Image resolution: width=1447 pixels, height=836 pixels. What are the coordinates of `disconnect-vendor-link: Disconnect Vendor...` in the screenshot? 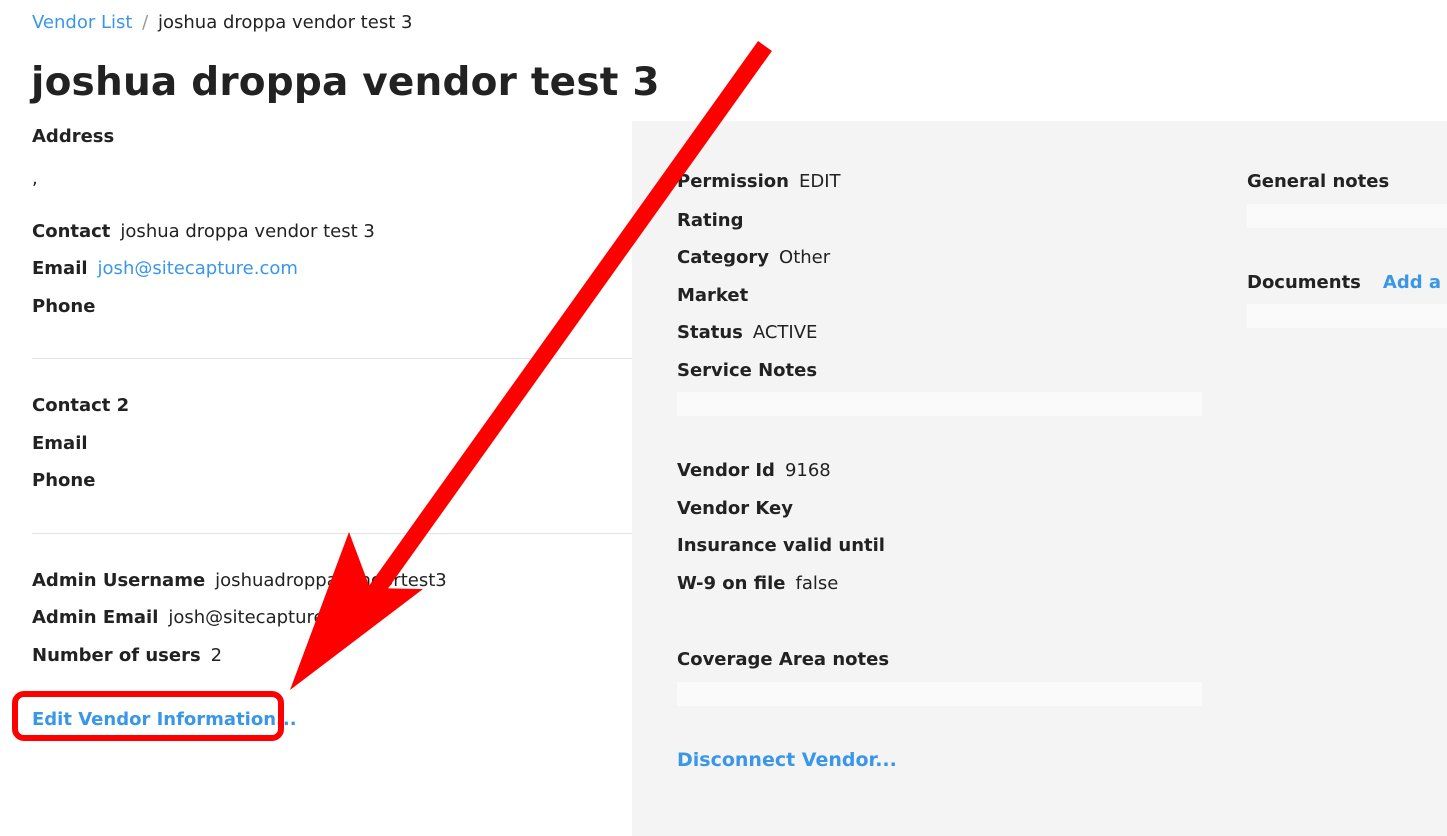 It's located at (787, 760).